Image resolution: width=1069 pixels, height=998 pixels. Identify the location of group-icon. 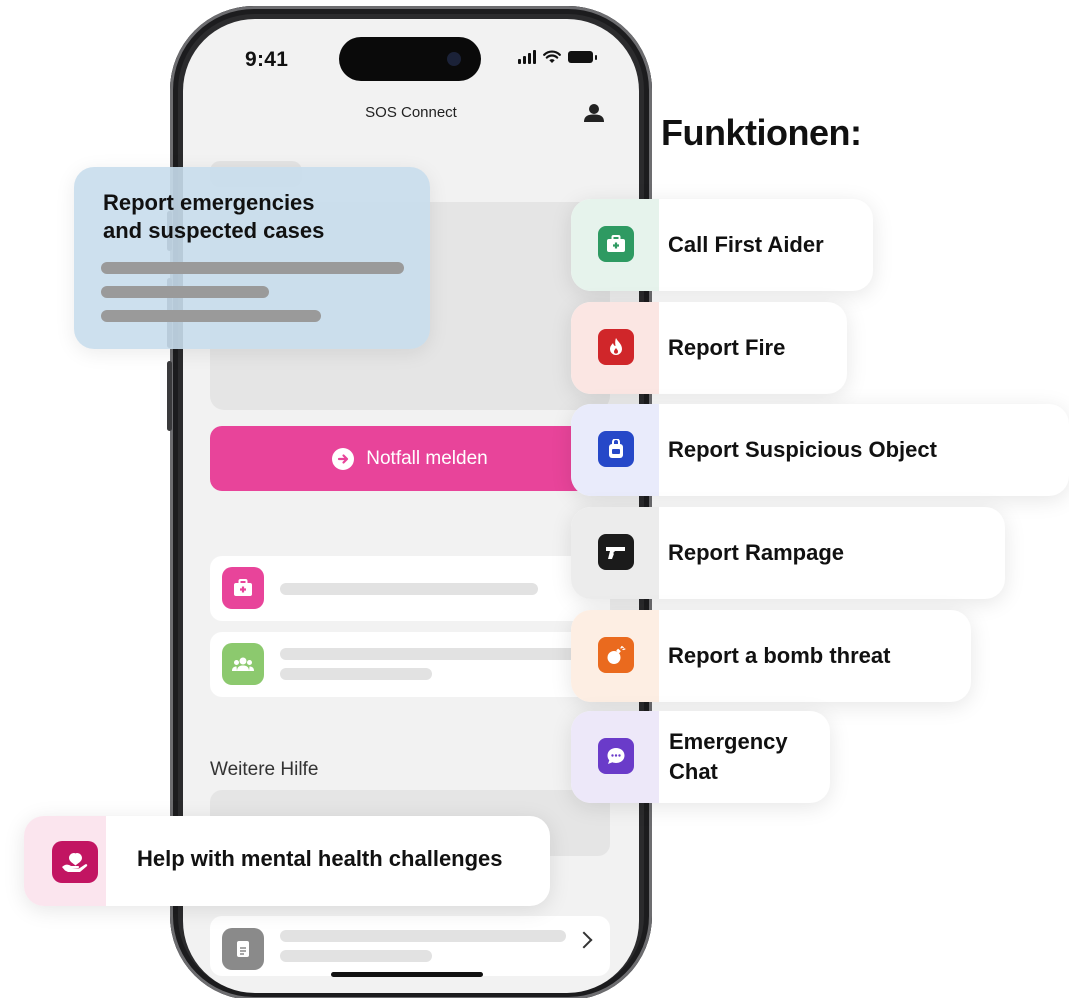
(243, 664).